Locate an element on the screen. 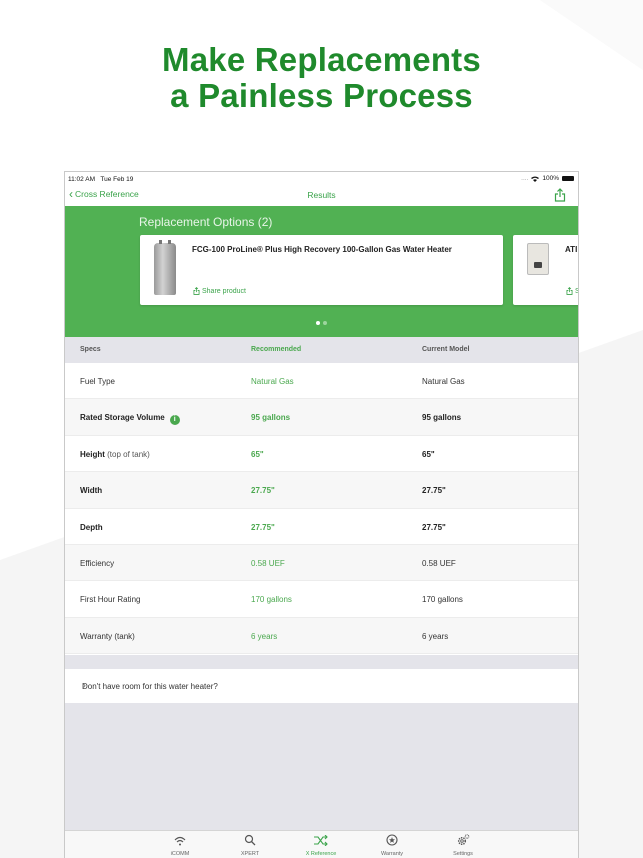 The width and height of the screenshot is (643, 858). tab-settings: Settings is located at coordinates (463, 845).